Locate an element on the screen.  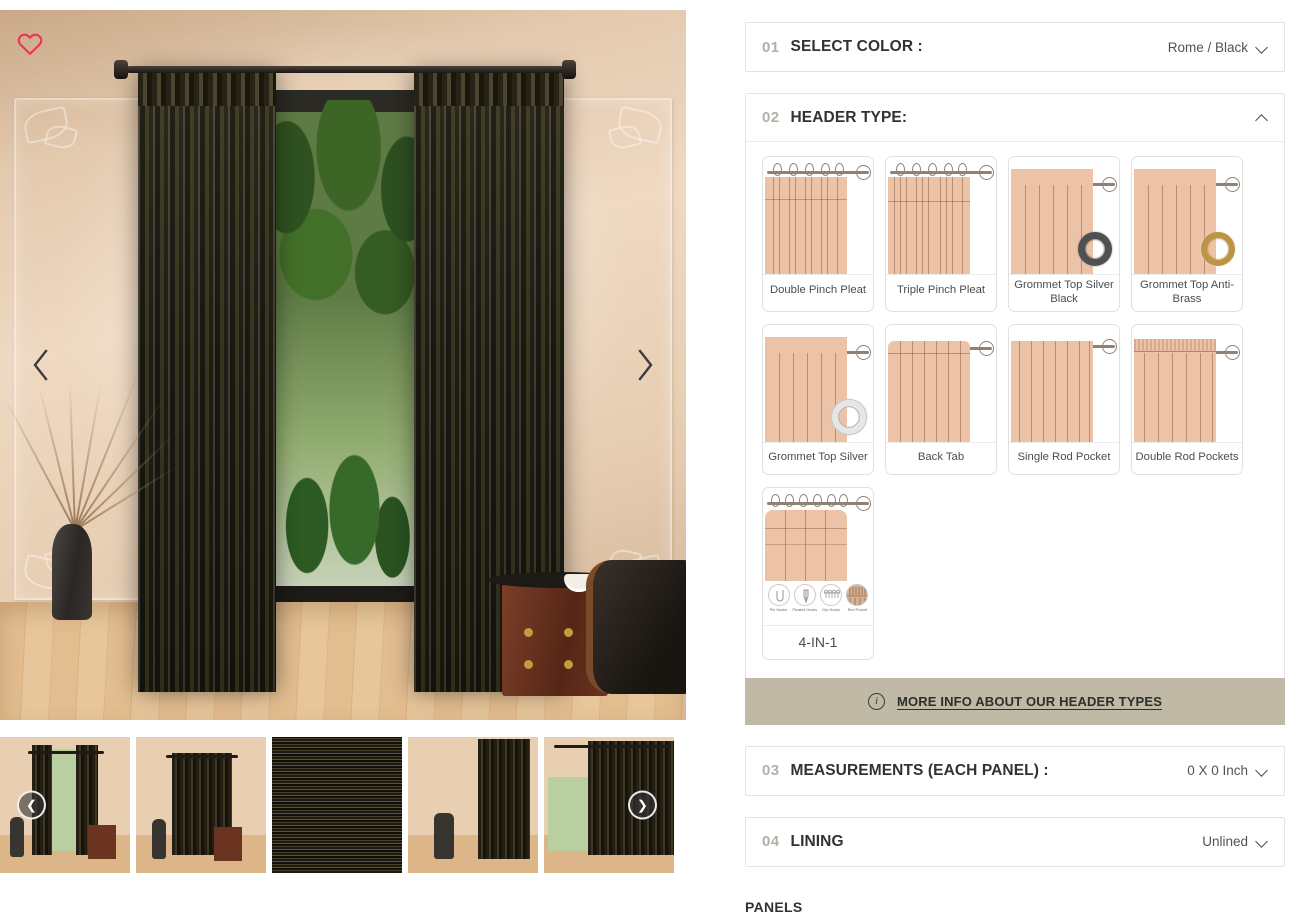
triple-pinch-pleat-icon is located at coordinates (941, 215).